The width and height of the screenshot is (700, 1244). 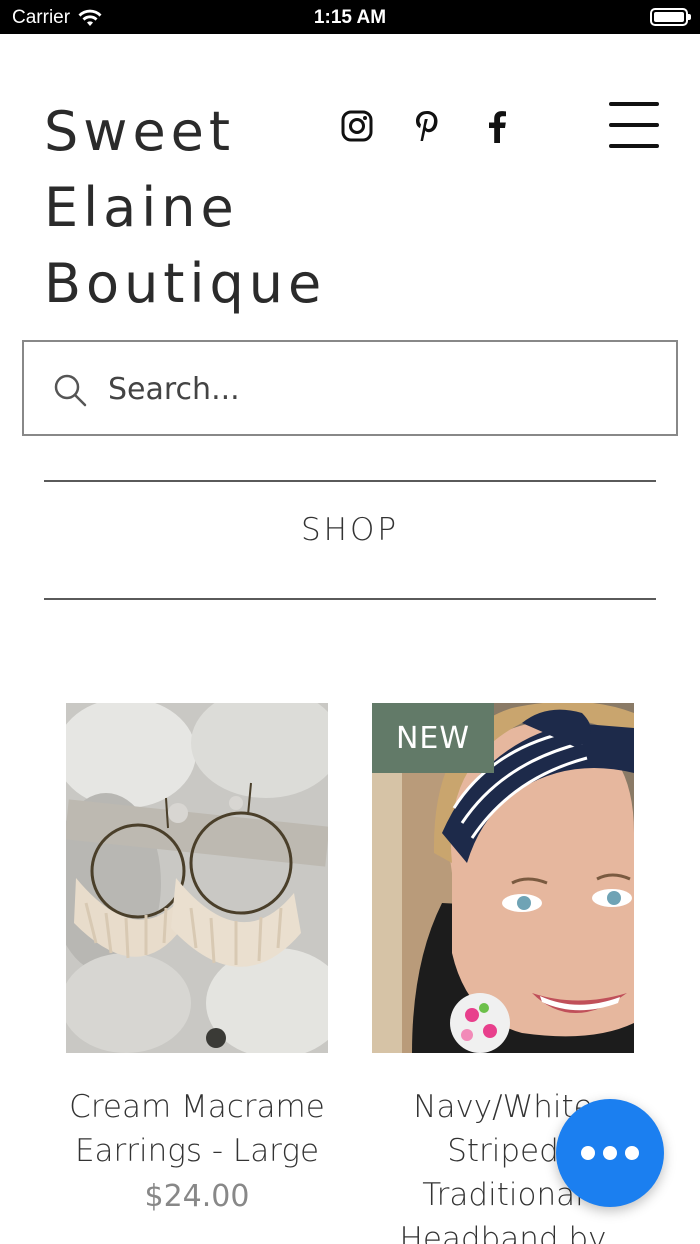 I want to click on search-input, so click(x=378, y=389).